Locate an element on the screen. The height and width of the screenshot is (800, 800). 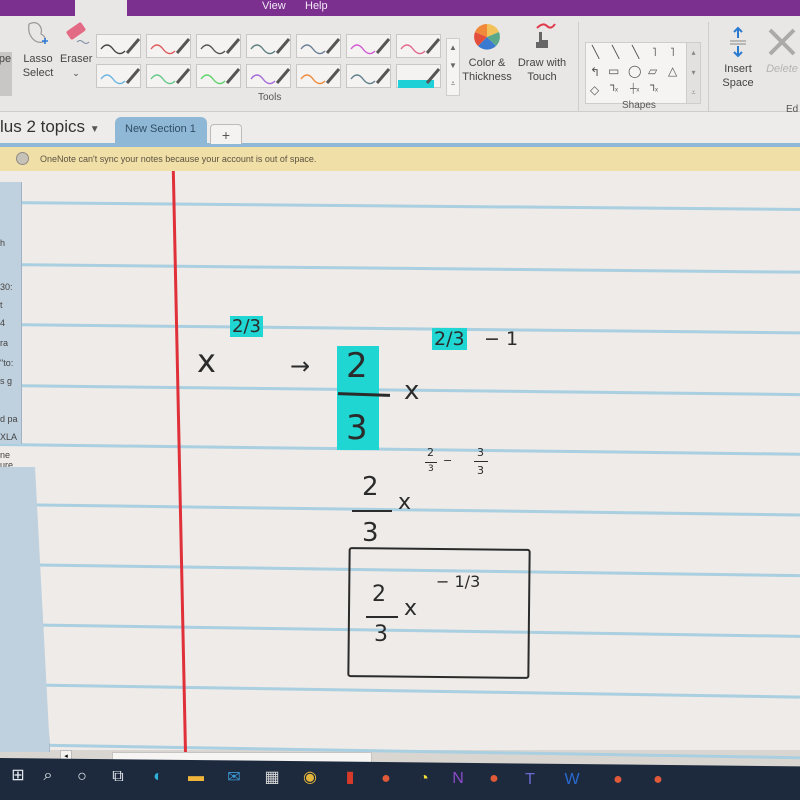
delete-button: Delete is located at coordinates (780, 51).